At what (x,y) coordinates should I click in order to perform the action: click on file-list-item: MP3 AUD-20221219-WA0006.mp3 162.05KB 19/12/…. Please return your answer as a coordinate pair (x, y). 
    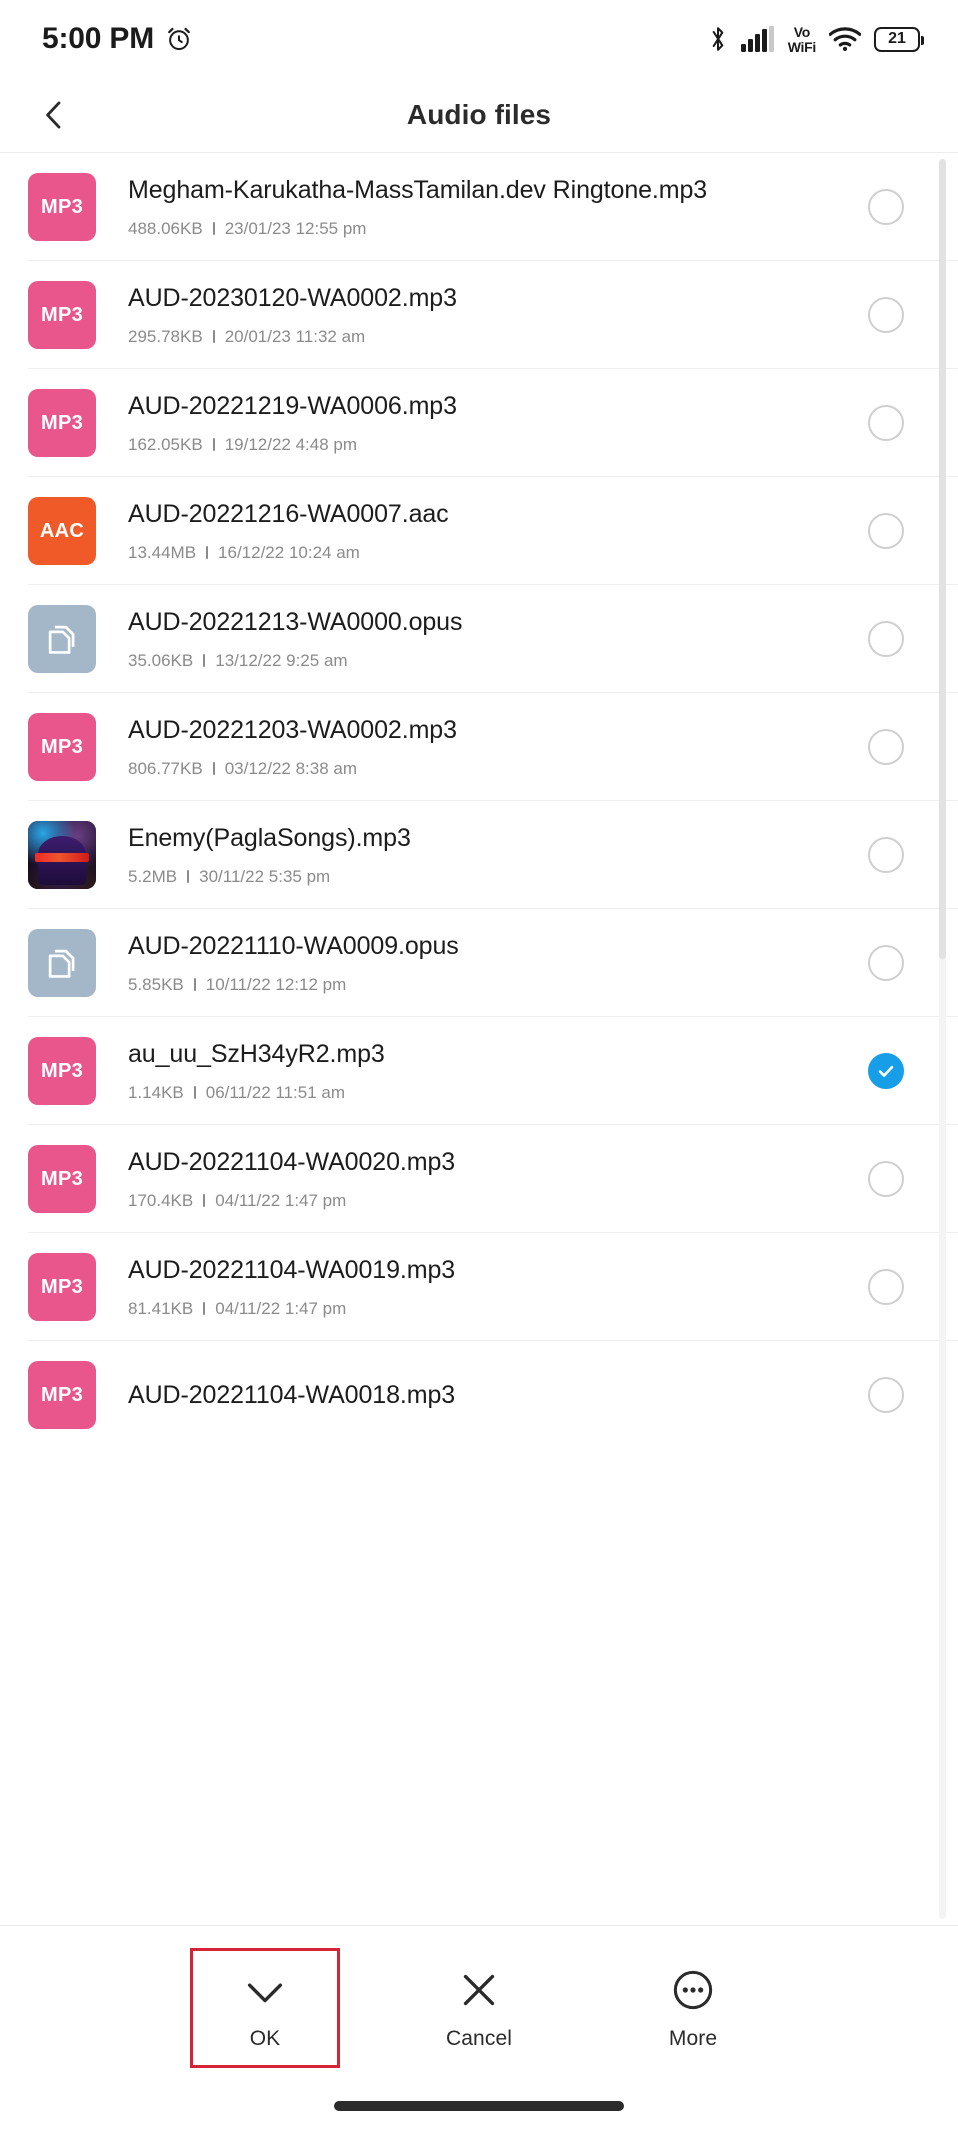
    Looking at the image, I should click on (479, 423).